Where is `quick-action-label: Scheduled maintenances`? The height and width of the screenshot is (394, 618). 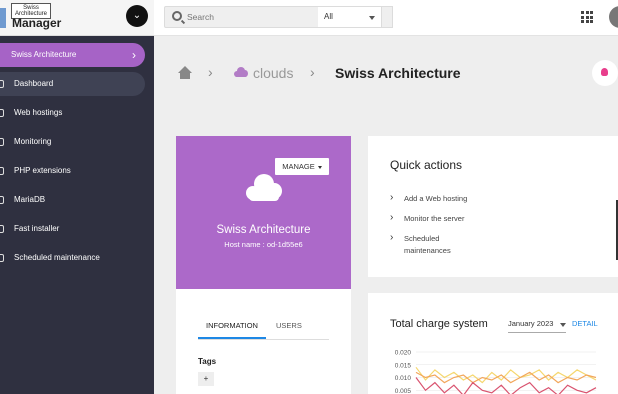 quick-action-label: Scheduled maintenances is located at coordinates (427, 244).